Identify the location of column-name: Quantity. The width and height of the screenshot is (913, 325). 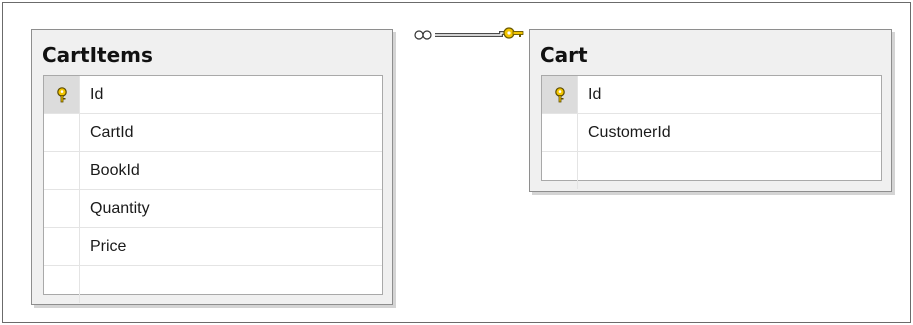
(120, 208).